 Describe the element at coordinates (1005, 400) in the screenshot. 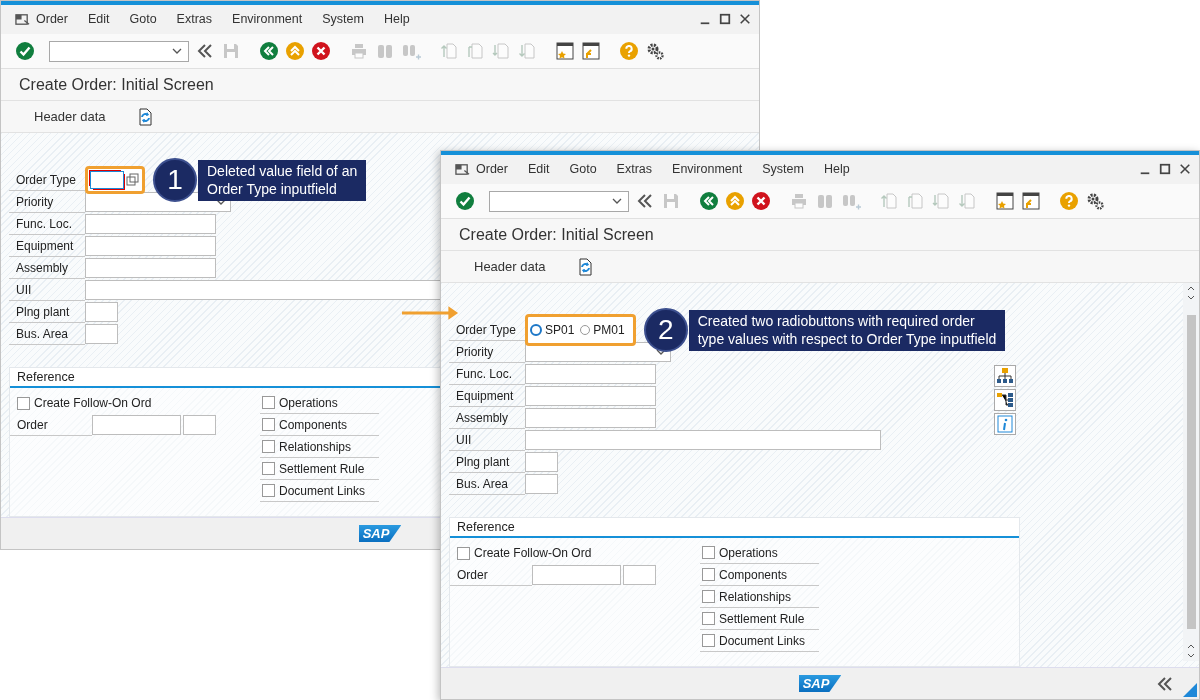

I see `structure-icon` at that location.